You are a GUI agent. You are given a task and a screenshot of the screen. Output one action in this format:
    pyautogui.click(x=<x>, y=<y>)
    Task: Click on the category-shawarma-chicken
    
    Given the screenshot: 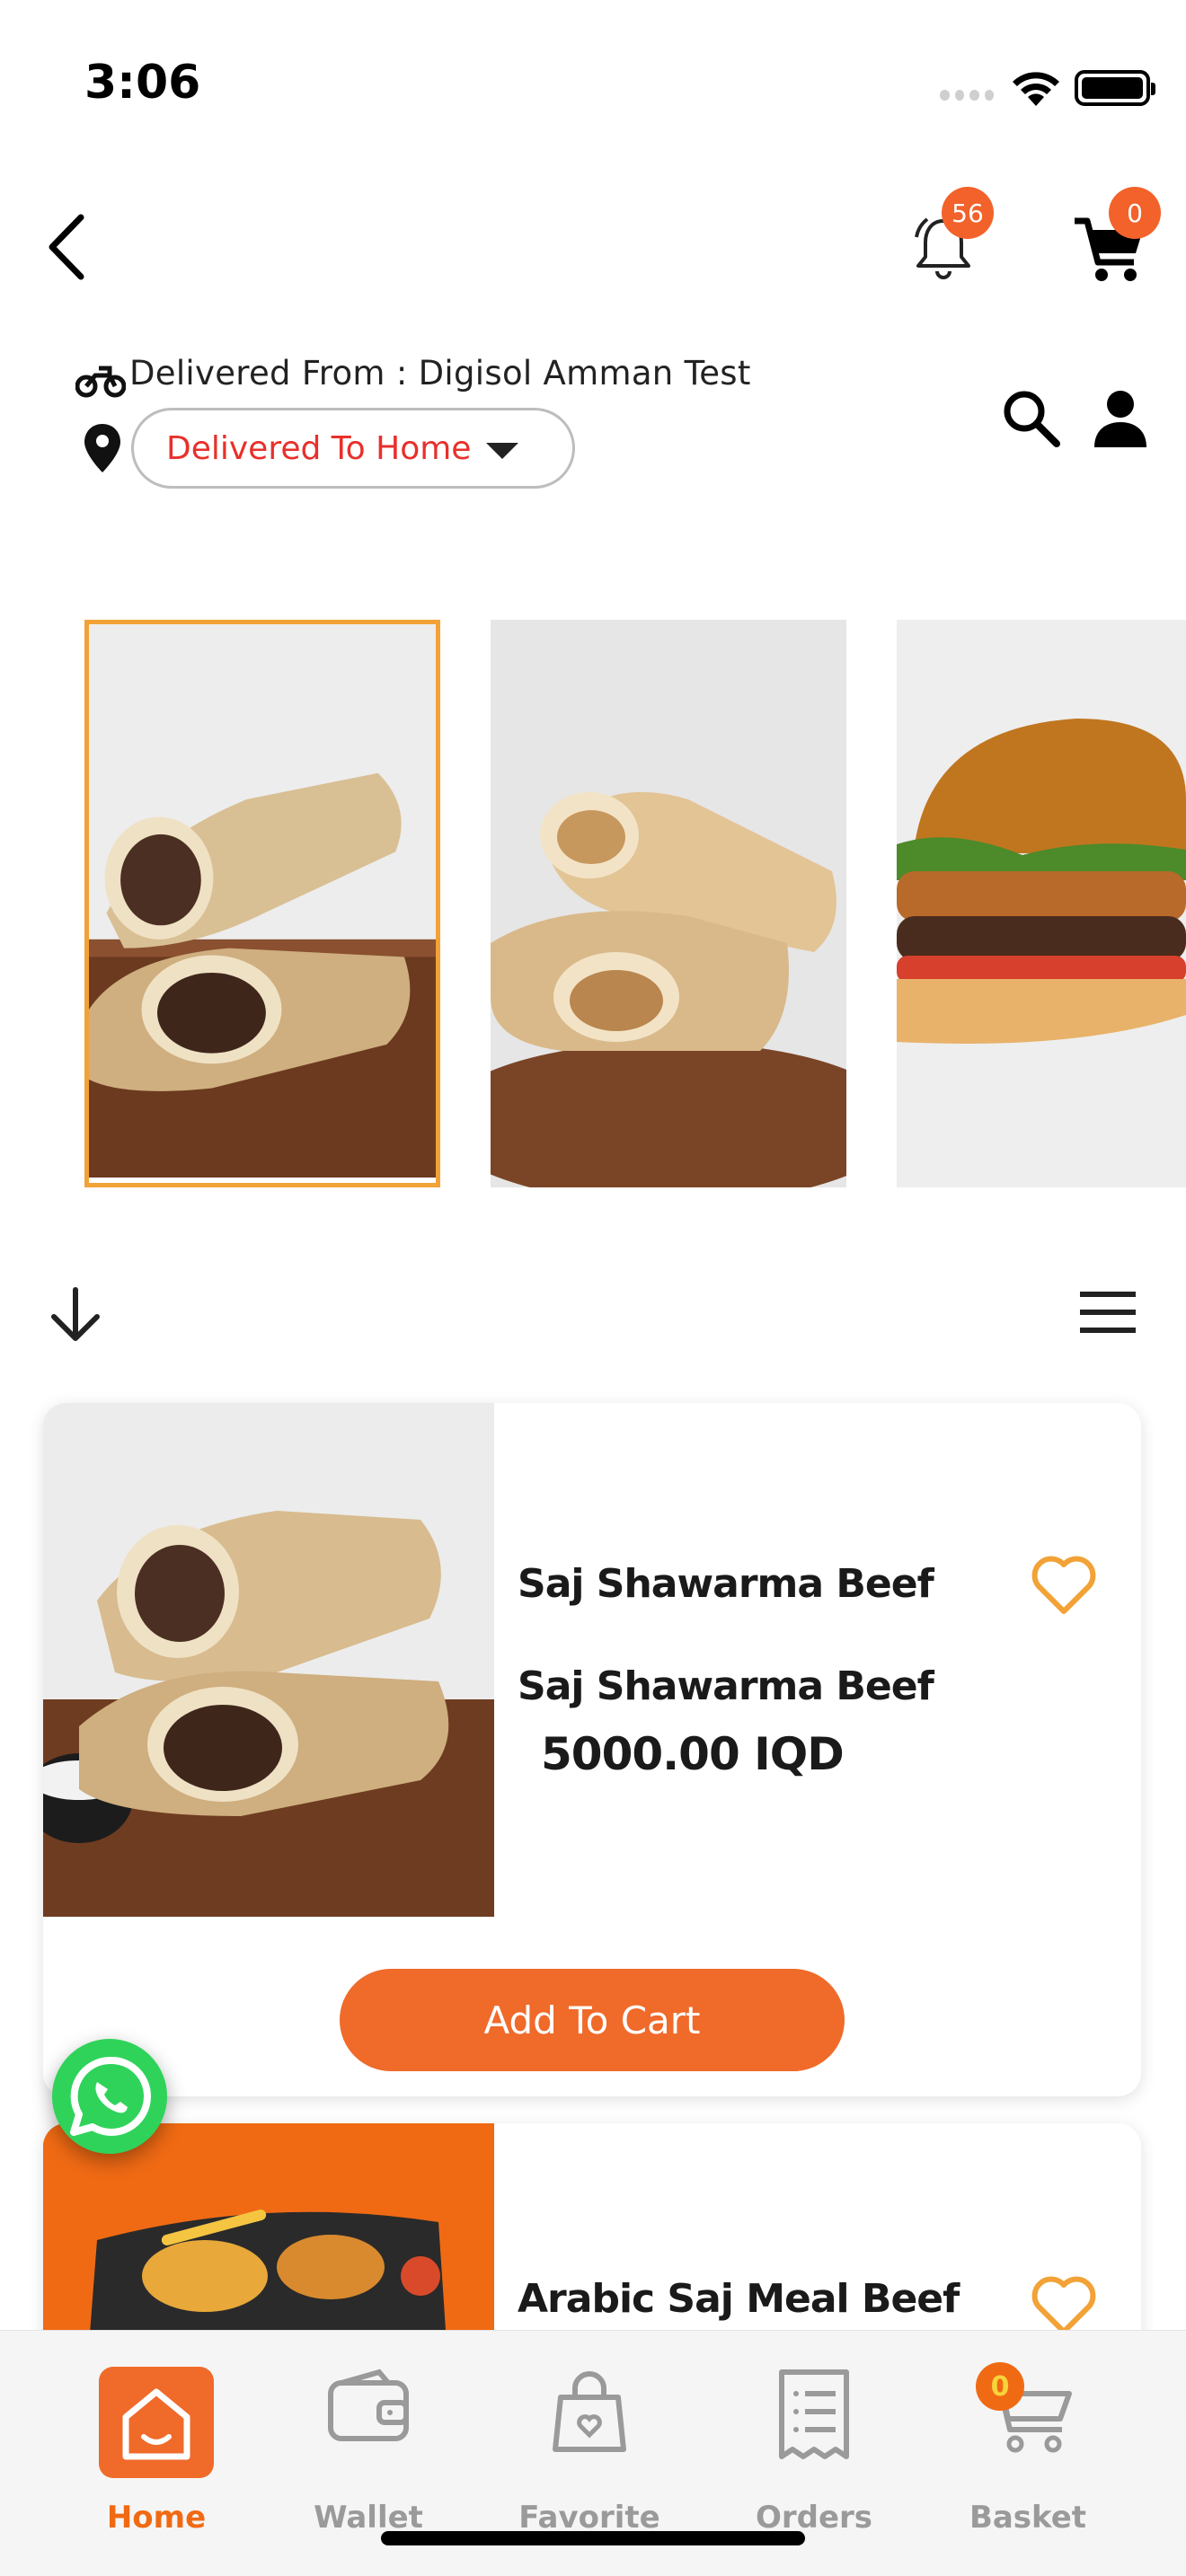 What is the action you would take?
    pyautogui.click(x=668, y=903)
    